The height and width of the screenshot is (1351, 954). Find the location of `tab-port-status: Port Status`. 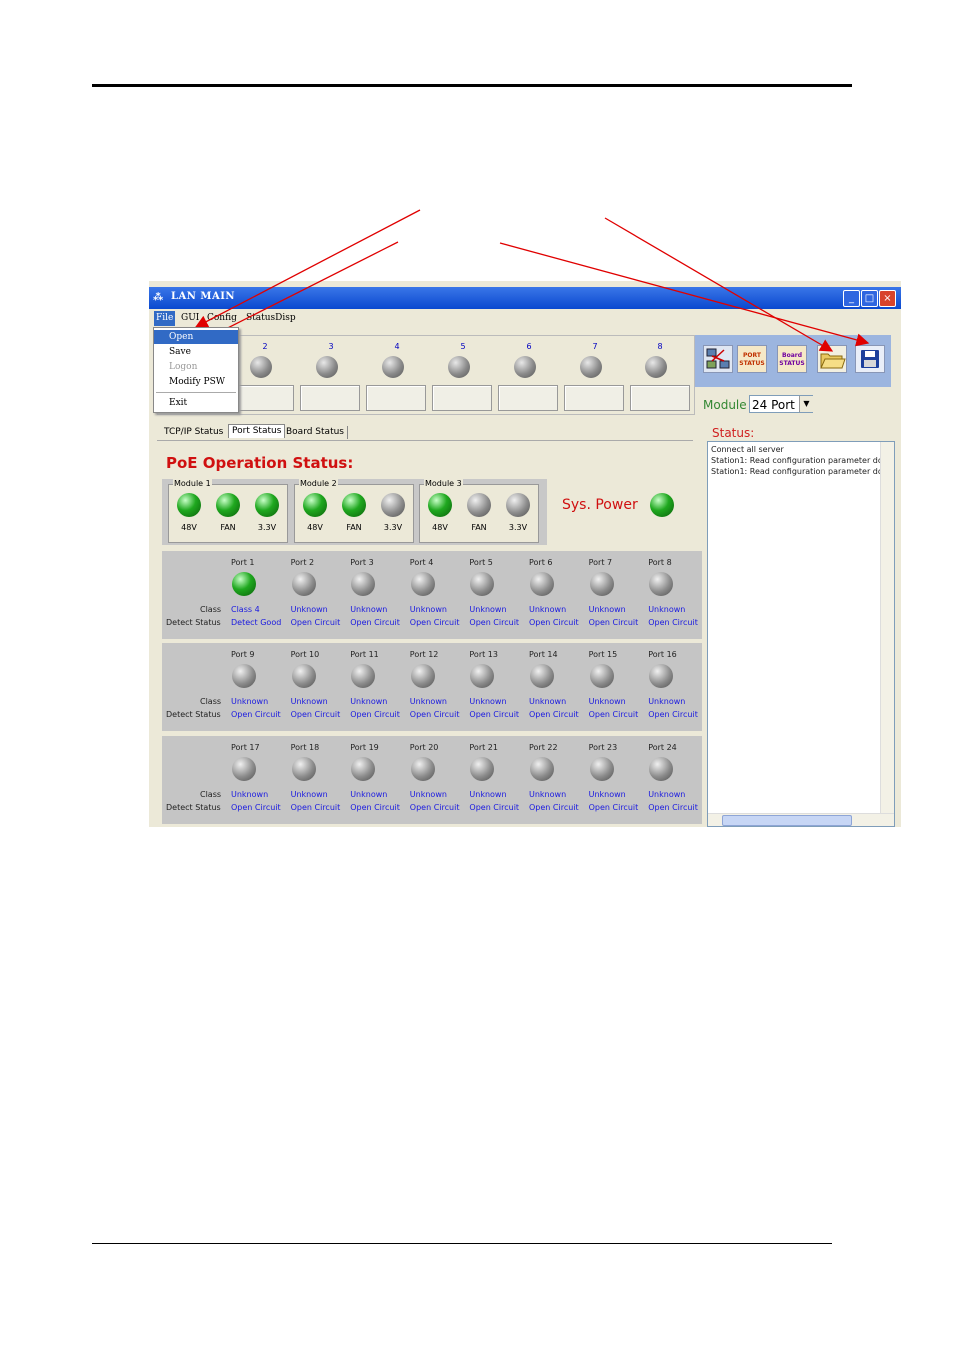

tab-port-status: Port Status is located at coordinates (257, 431).